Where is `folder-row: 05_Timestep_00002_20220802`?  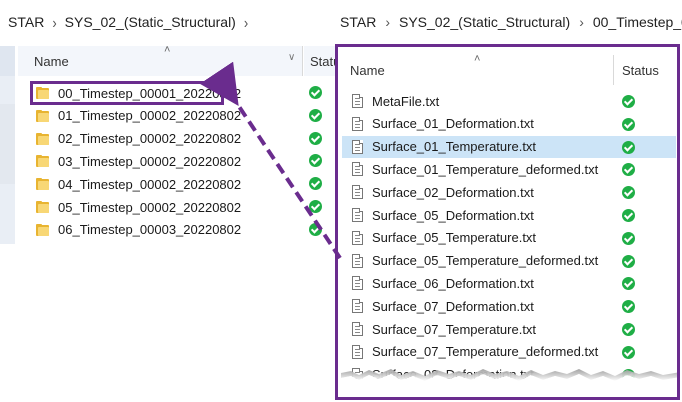
folder-row: 05_Timestep_00002_20220802 is located at coordinates (178, 207).